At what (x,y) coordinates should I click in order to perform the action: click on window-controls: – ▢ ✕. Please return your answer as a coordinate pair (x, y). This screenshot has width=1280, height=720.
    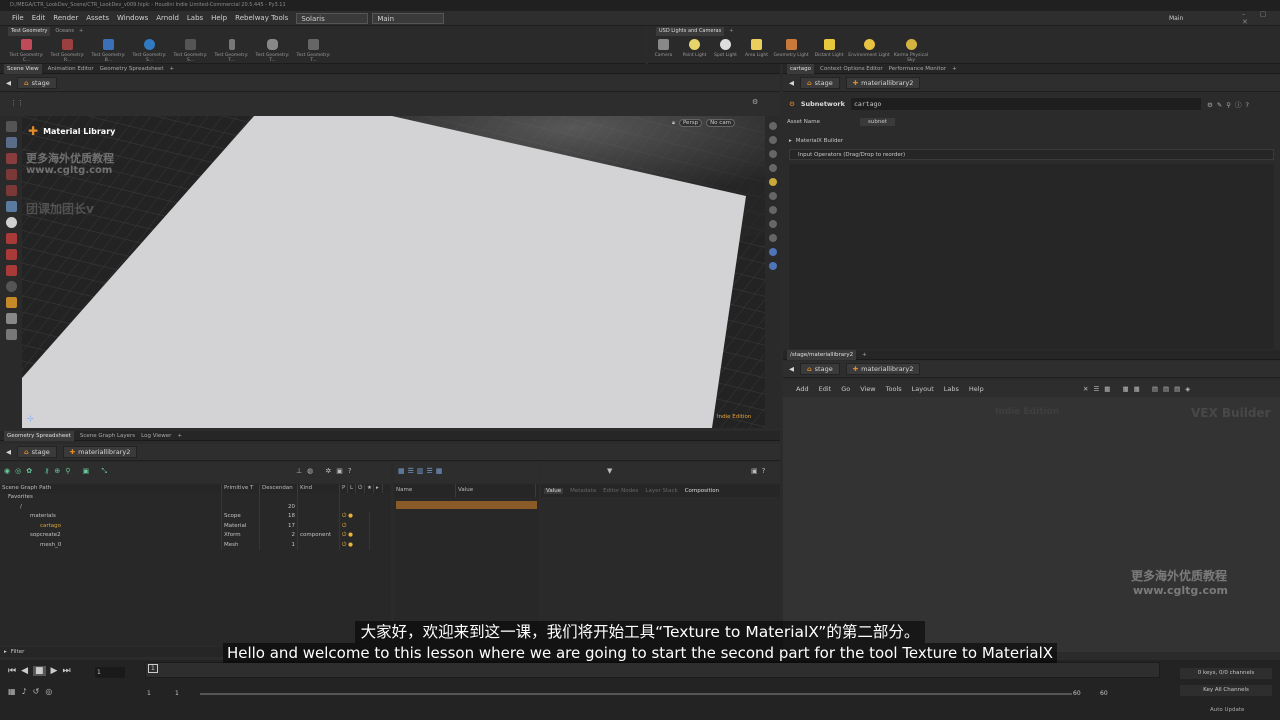
    Looking at the image, I should click on (1259, 18).